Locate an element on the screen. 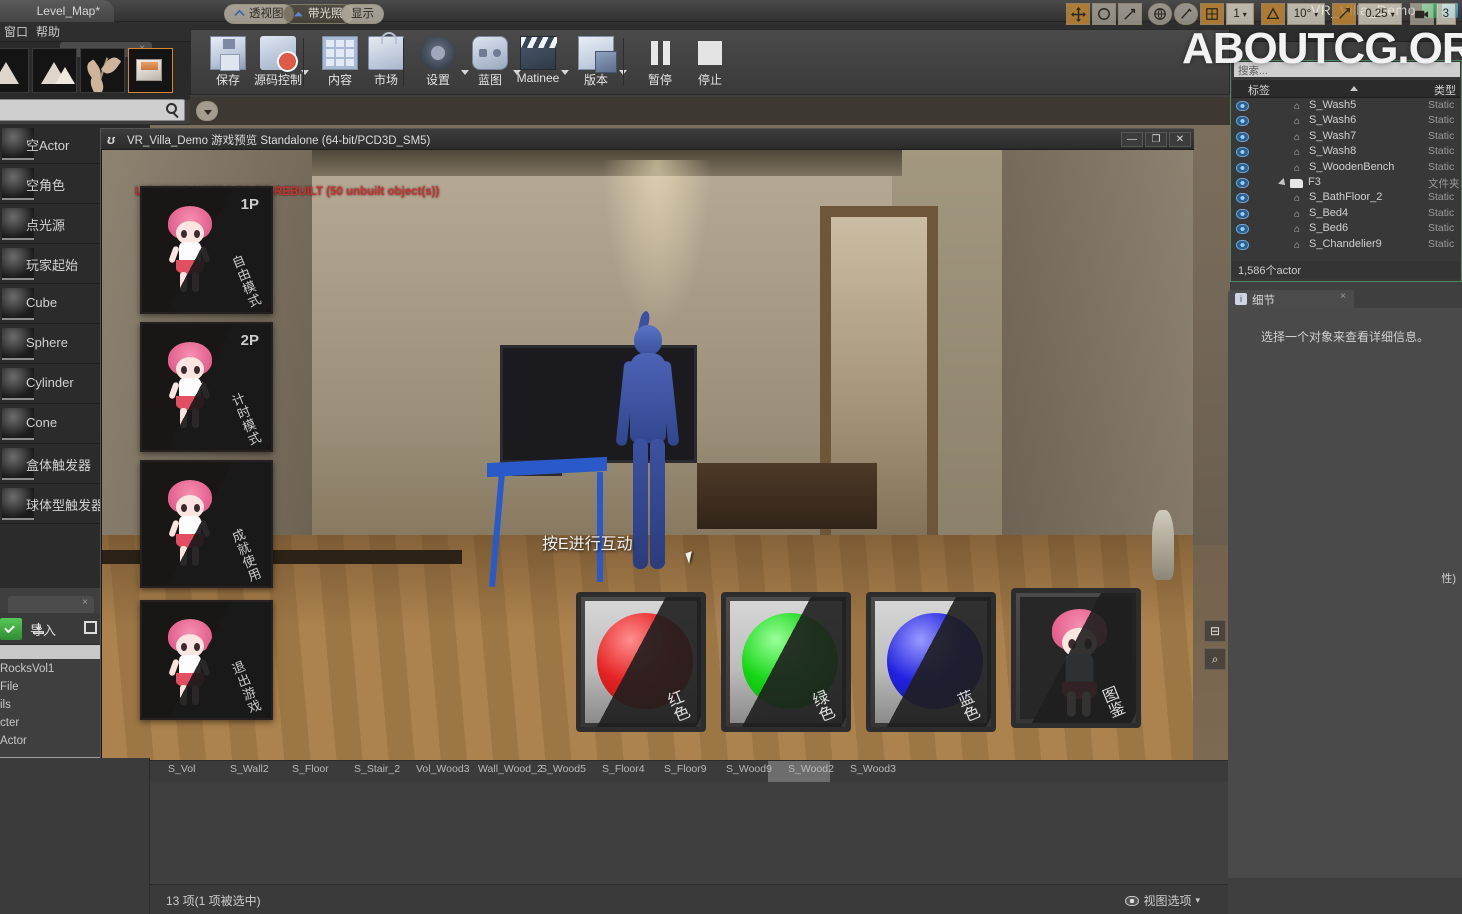 The height and width of the screenshot is (914, 1462). asset-label: S_Wall2 is located at coordinates (249, 769).